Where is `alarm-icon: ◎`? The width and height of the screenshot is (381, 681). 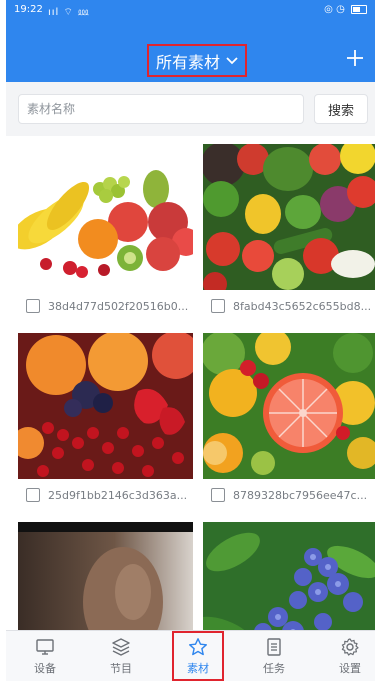
alarm-icon: ◎ is located at coordinates (328, 9).